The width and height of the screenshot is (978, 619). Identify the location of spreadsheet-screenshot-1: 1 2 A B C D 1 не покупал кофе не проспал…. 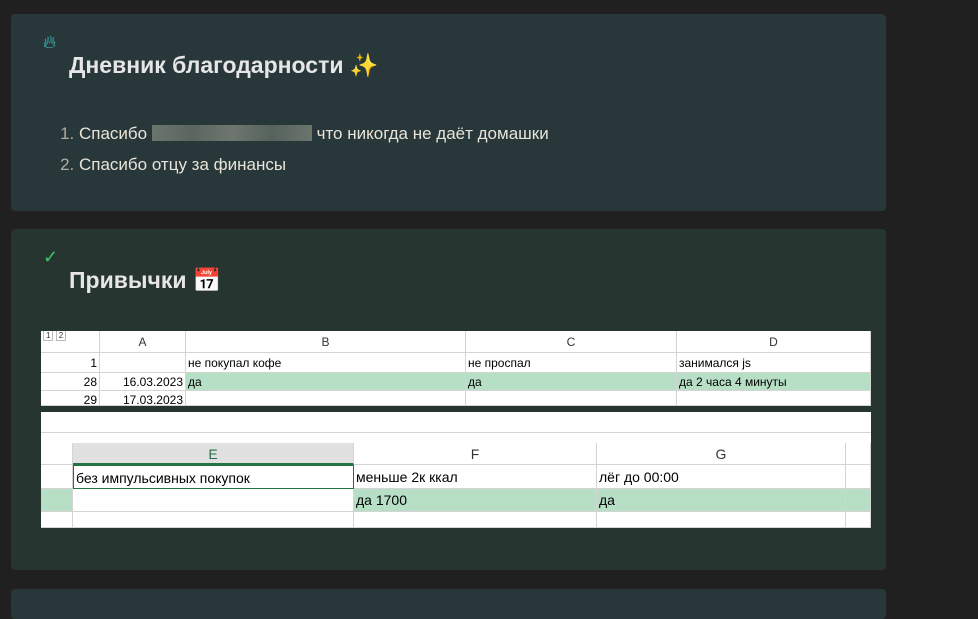
(456, 368).